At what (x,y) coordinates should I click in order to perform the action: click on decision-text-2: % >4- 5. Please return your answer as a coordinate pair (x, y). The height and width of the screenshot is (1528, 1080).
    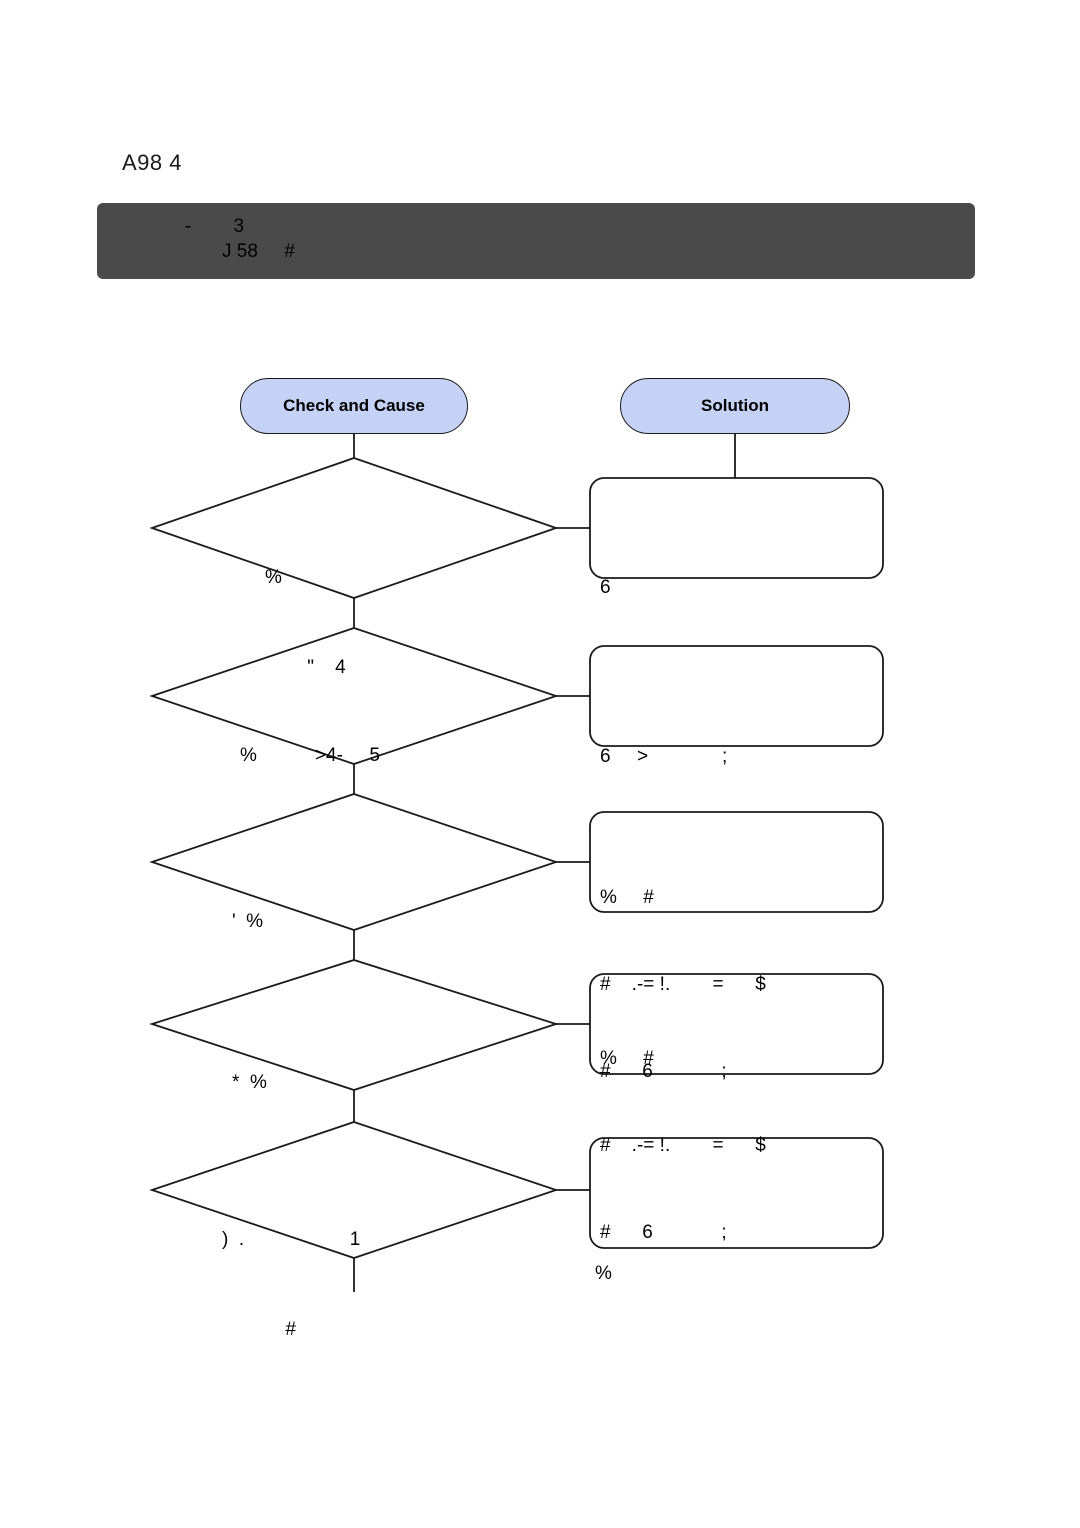
    Looking at the image, I should click on (310, 756).